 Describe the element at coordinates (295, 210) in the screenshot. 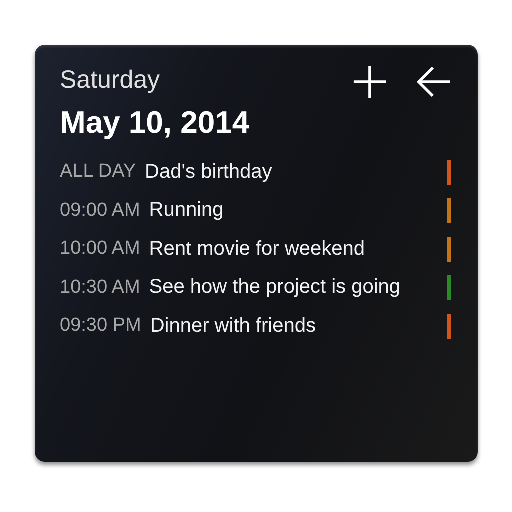

I see `event-title: Running` at that location.